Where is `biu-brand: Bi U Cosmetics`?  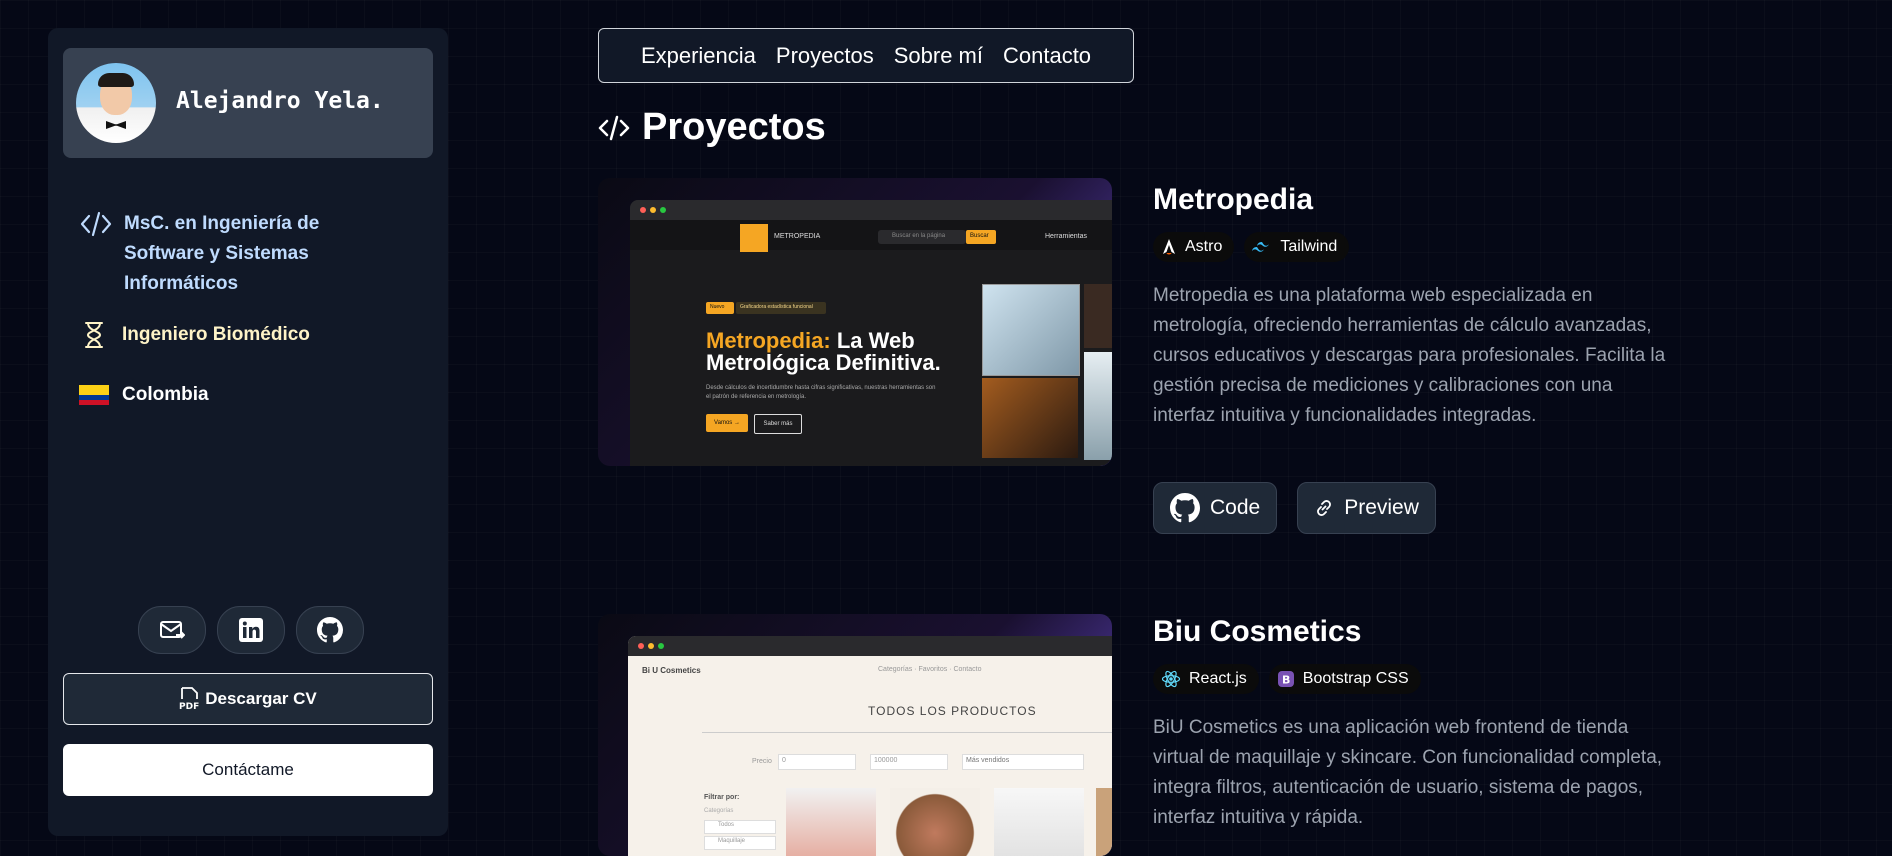 biu-brand: Bi U Cosmetics is located at coordinates (671, 670).